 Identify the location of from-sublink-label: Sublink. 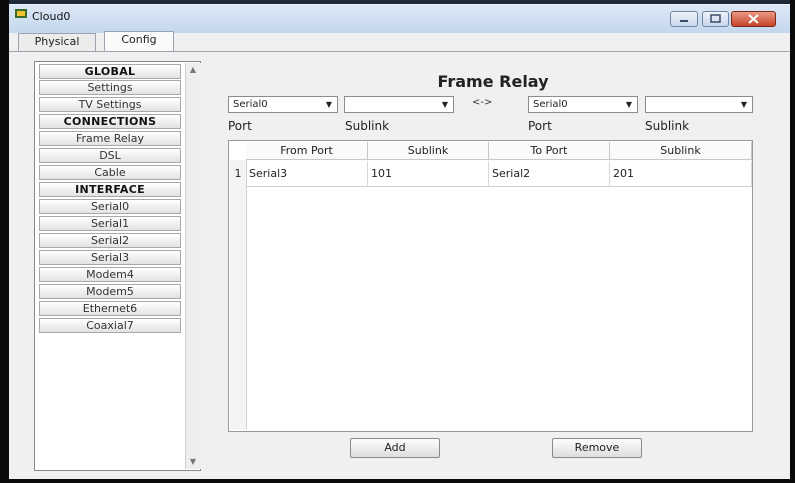
(367, 126).